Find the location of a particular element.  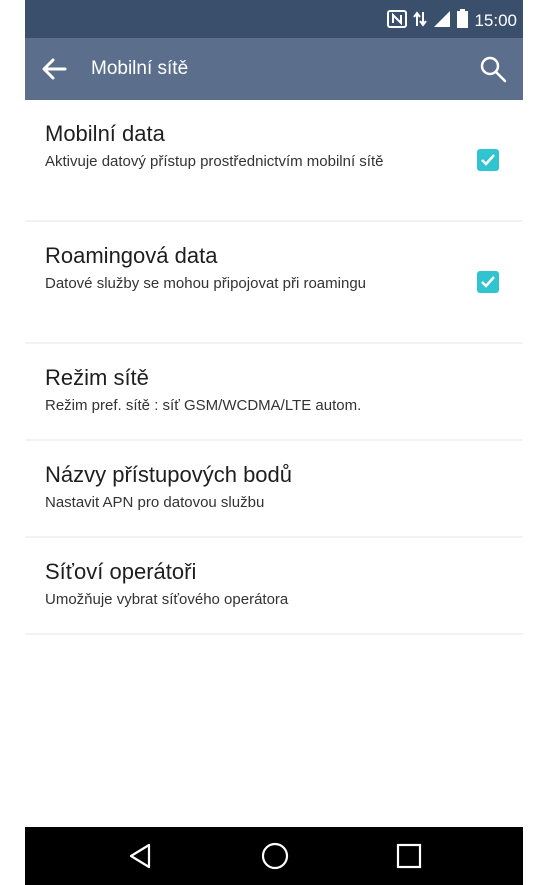

home-circle-icon is located at coordinates (275, 856).